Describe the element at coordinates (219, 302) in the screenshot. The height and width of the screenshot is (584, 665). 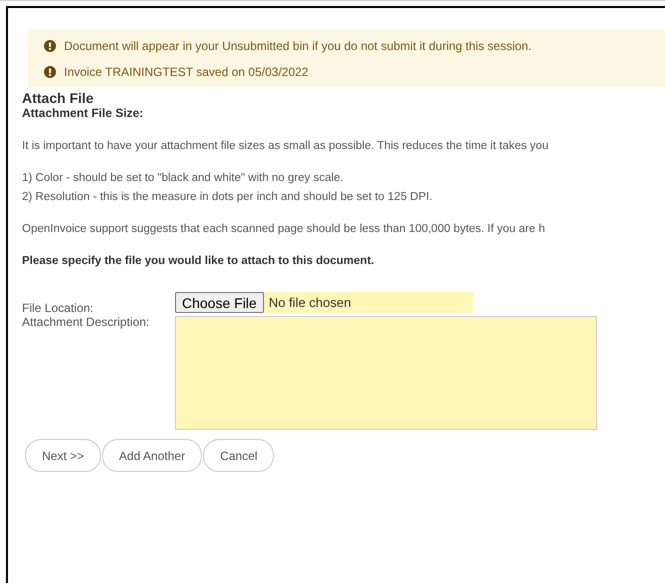
I see `choose-file-button: Choose File` at that location.